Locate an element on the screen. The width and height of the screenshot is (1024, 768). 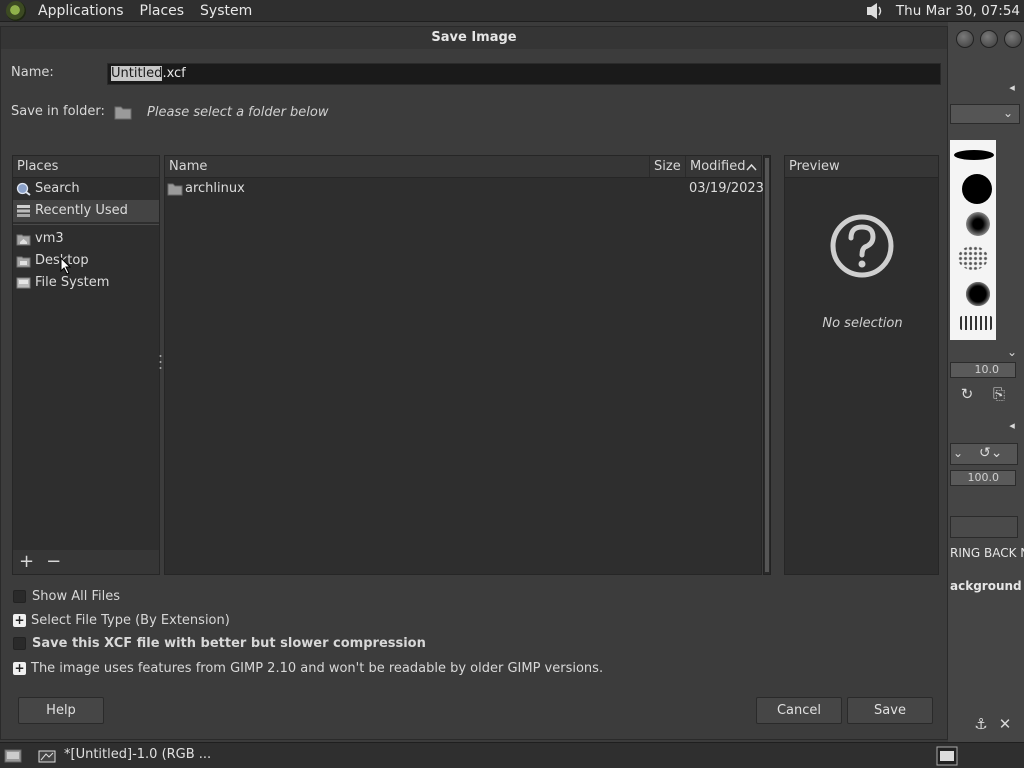
show-all-files-label: Show All Files is located at coordinates (76, 596).